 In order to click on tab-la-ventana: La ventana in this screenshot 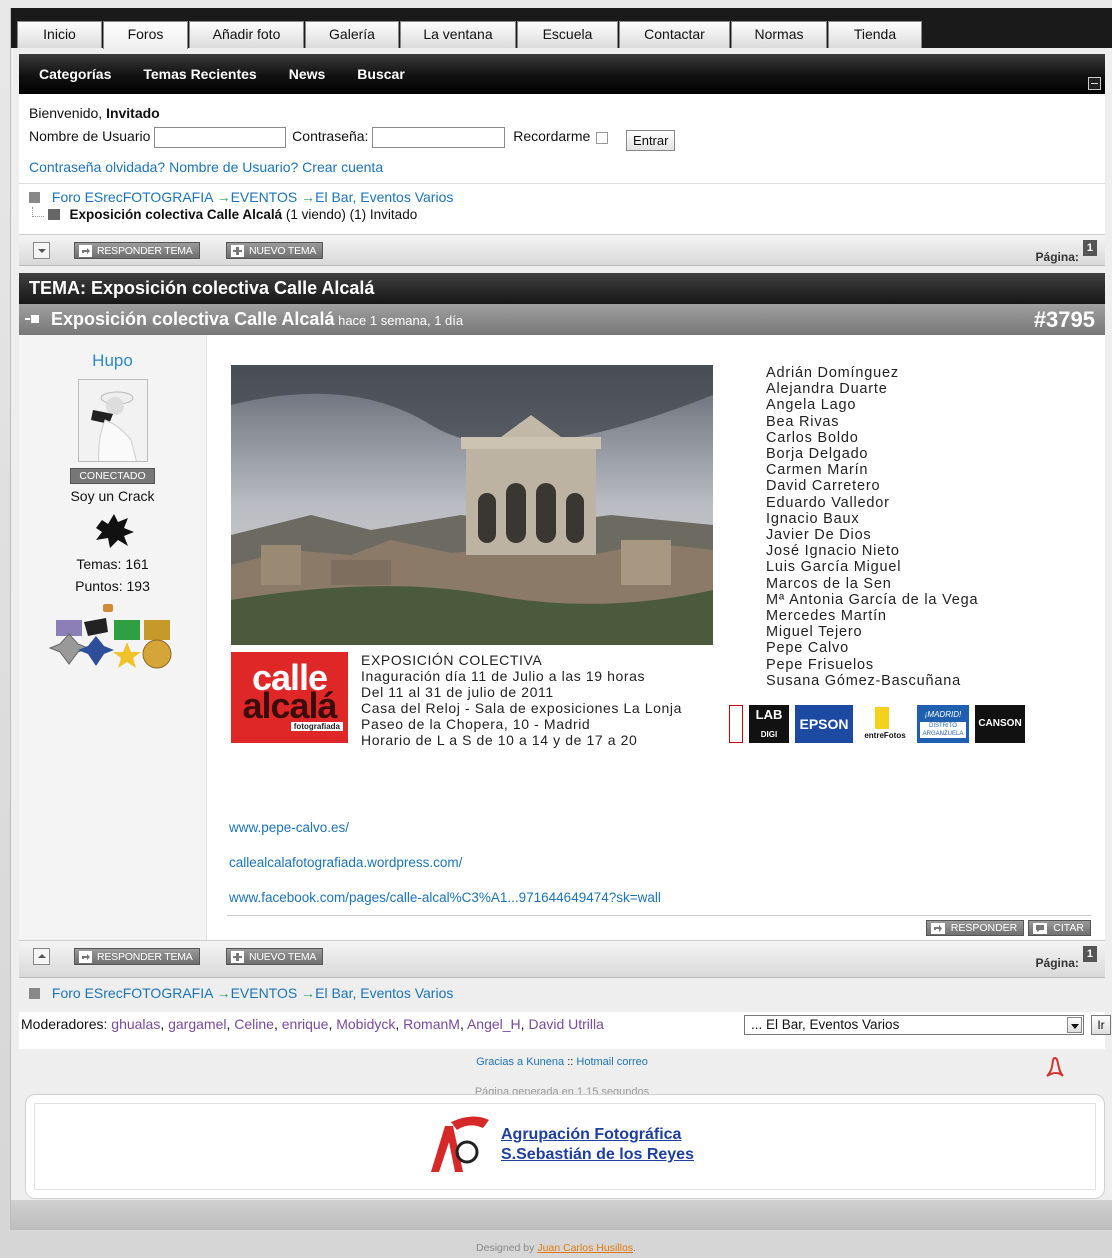, I will do `click(458, 34)`.